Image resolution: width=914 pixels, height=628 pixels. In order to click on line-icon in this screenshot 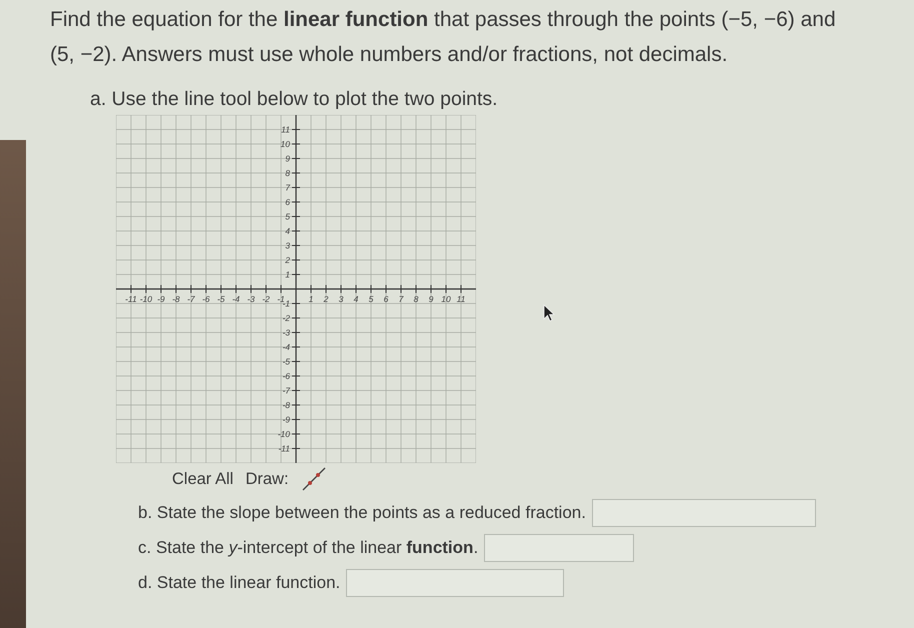, I will do `click(313, 479)`.